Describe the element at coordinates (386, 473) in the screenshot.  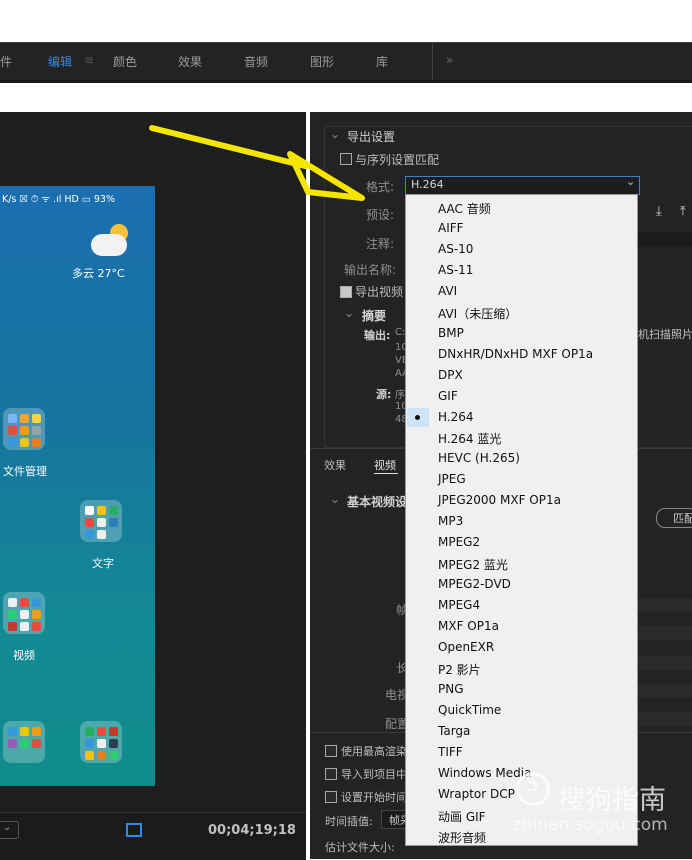
I see `active-tab-underline` at that location.